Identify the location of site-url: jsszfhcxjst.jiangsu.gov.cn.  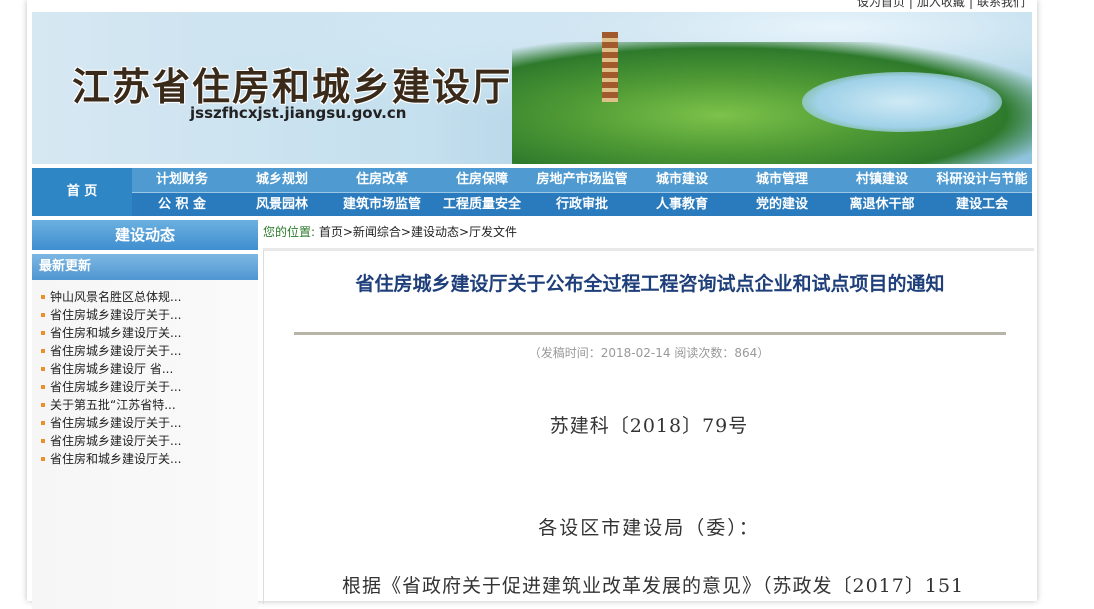
(298, 113).